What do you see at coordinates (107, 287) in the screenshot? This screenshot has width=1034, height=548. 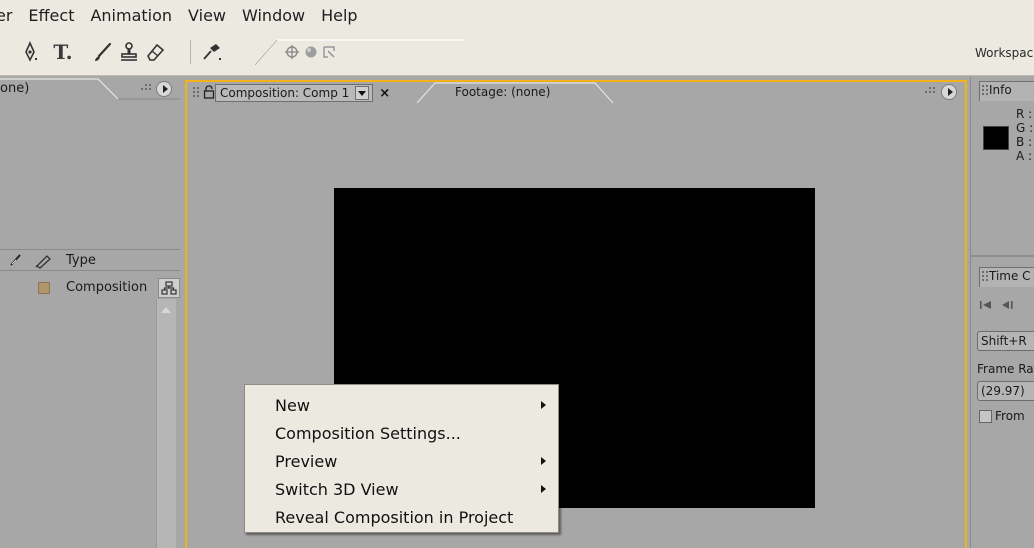 I see `row-type-cell: Composition` at bounding box center [107, 287].